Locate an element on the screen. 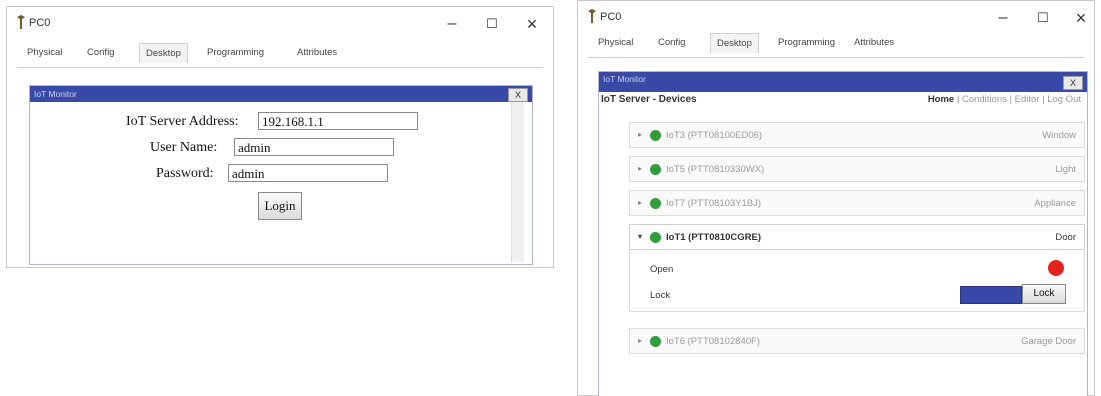  username-label: User Name: is located at coordinates (184, 147).